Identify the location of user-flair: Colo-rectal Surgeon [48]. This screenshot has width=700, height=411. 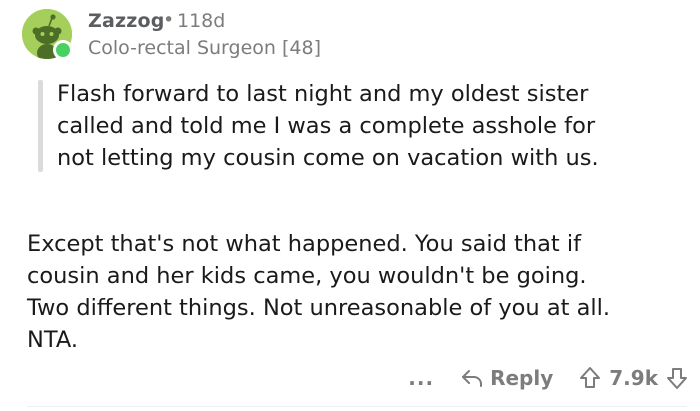
(204, 48).